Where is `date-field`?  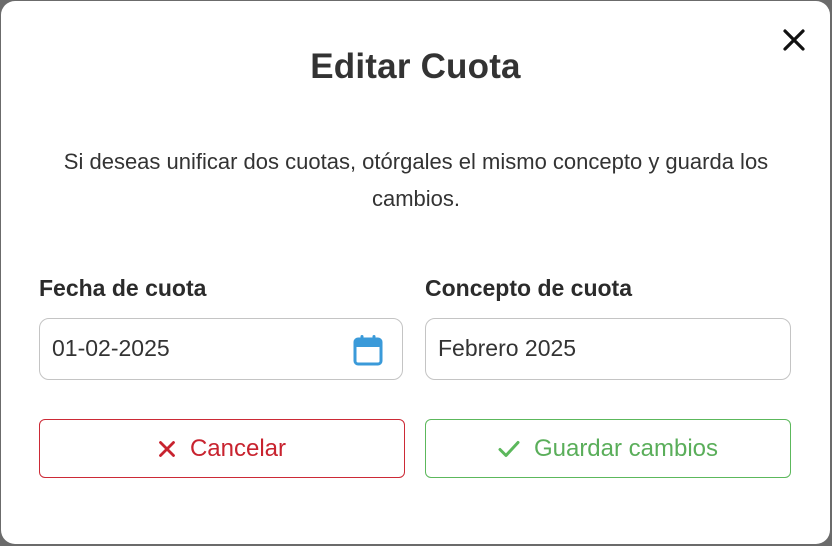
date-field is located at coordinates (221, 349).